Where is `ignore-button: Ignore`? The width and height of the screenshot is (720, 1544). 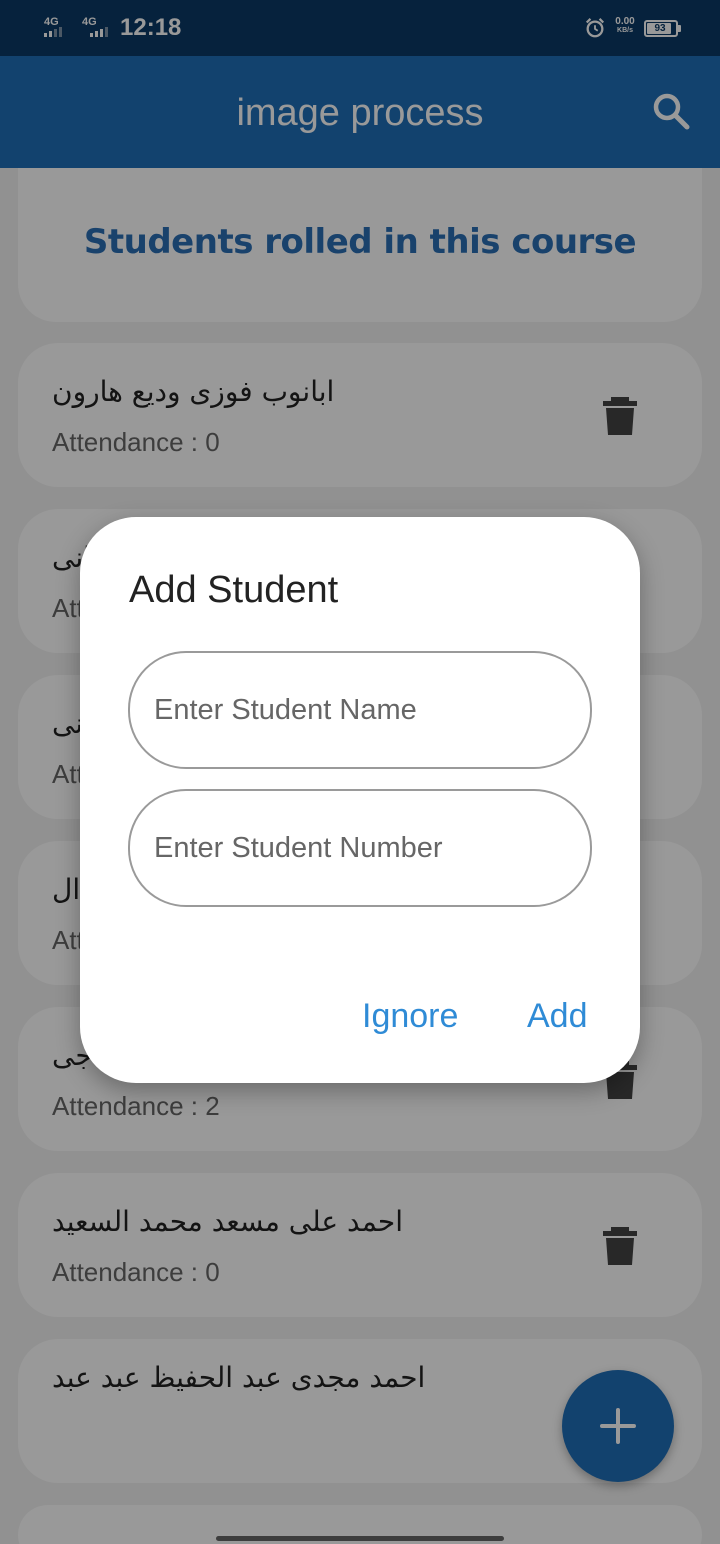 ignore-button: Ignore is located at coordinates (410, 1016).